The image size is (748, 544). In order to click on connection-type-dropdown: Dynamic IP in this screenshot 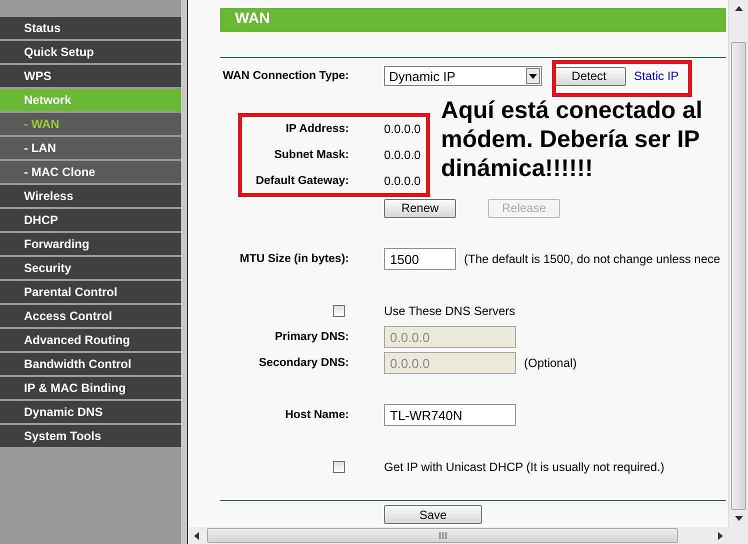, I will do `click(463, 76)`.